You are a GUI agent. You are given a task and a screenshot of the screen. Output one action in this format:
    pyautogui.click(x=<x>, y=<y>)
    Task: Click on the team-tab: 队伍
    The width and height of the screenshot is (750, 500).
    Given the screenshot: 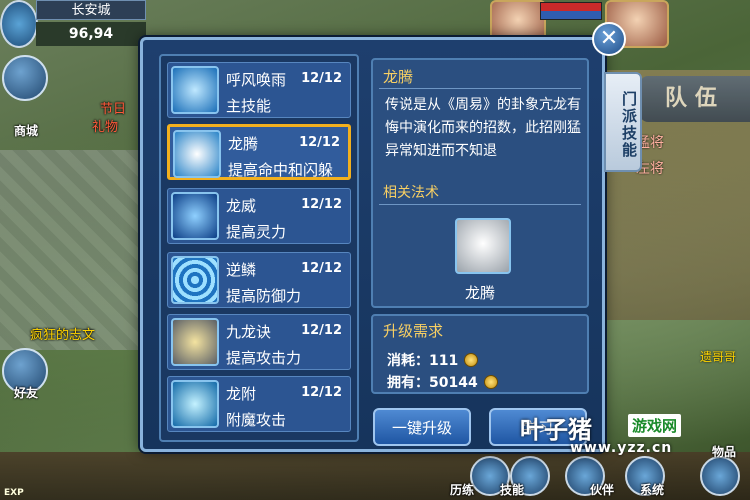 What is the action you would take?
    pyautogui.click(x=695, y=99)
    